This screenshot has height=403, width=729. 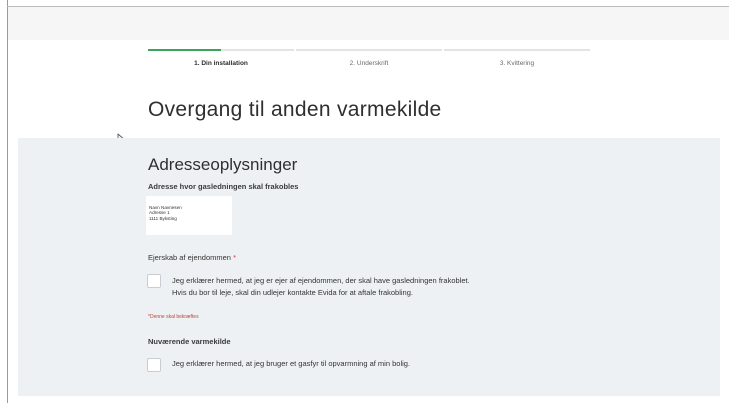 What do you see at coordinates (184, 50) in the screenshot?
I see `step-progress-fill` at bounding box center [184, 50].